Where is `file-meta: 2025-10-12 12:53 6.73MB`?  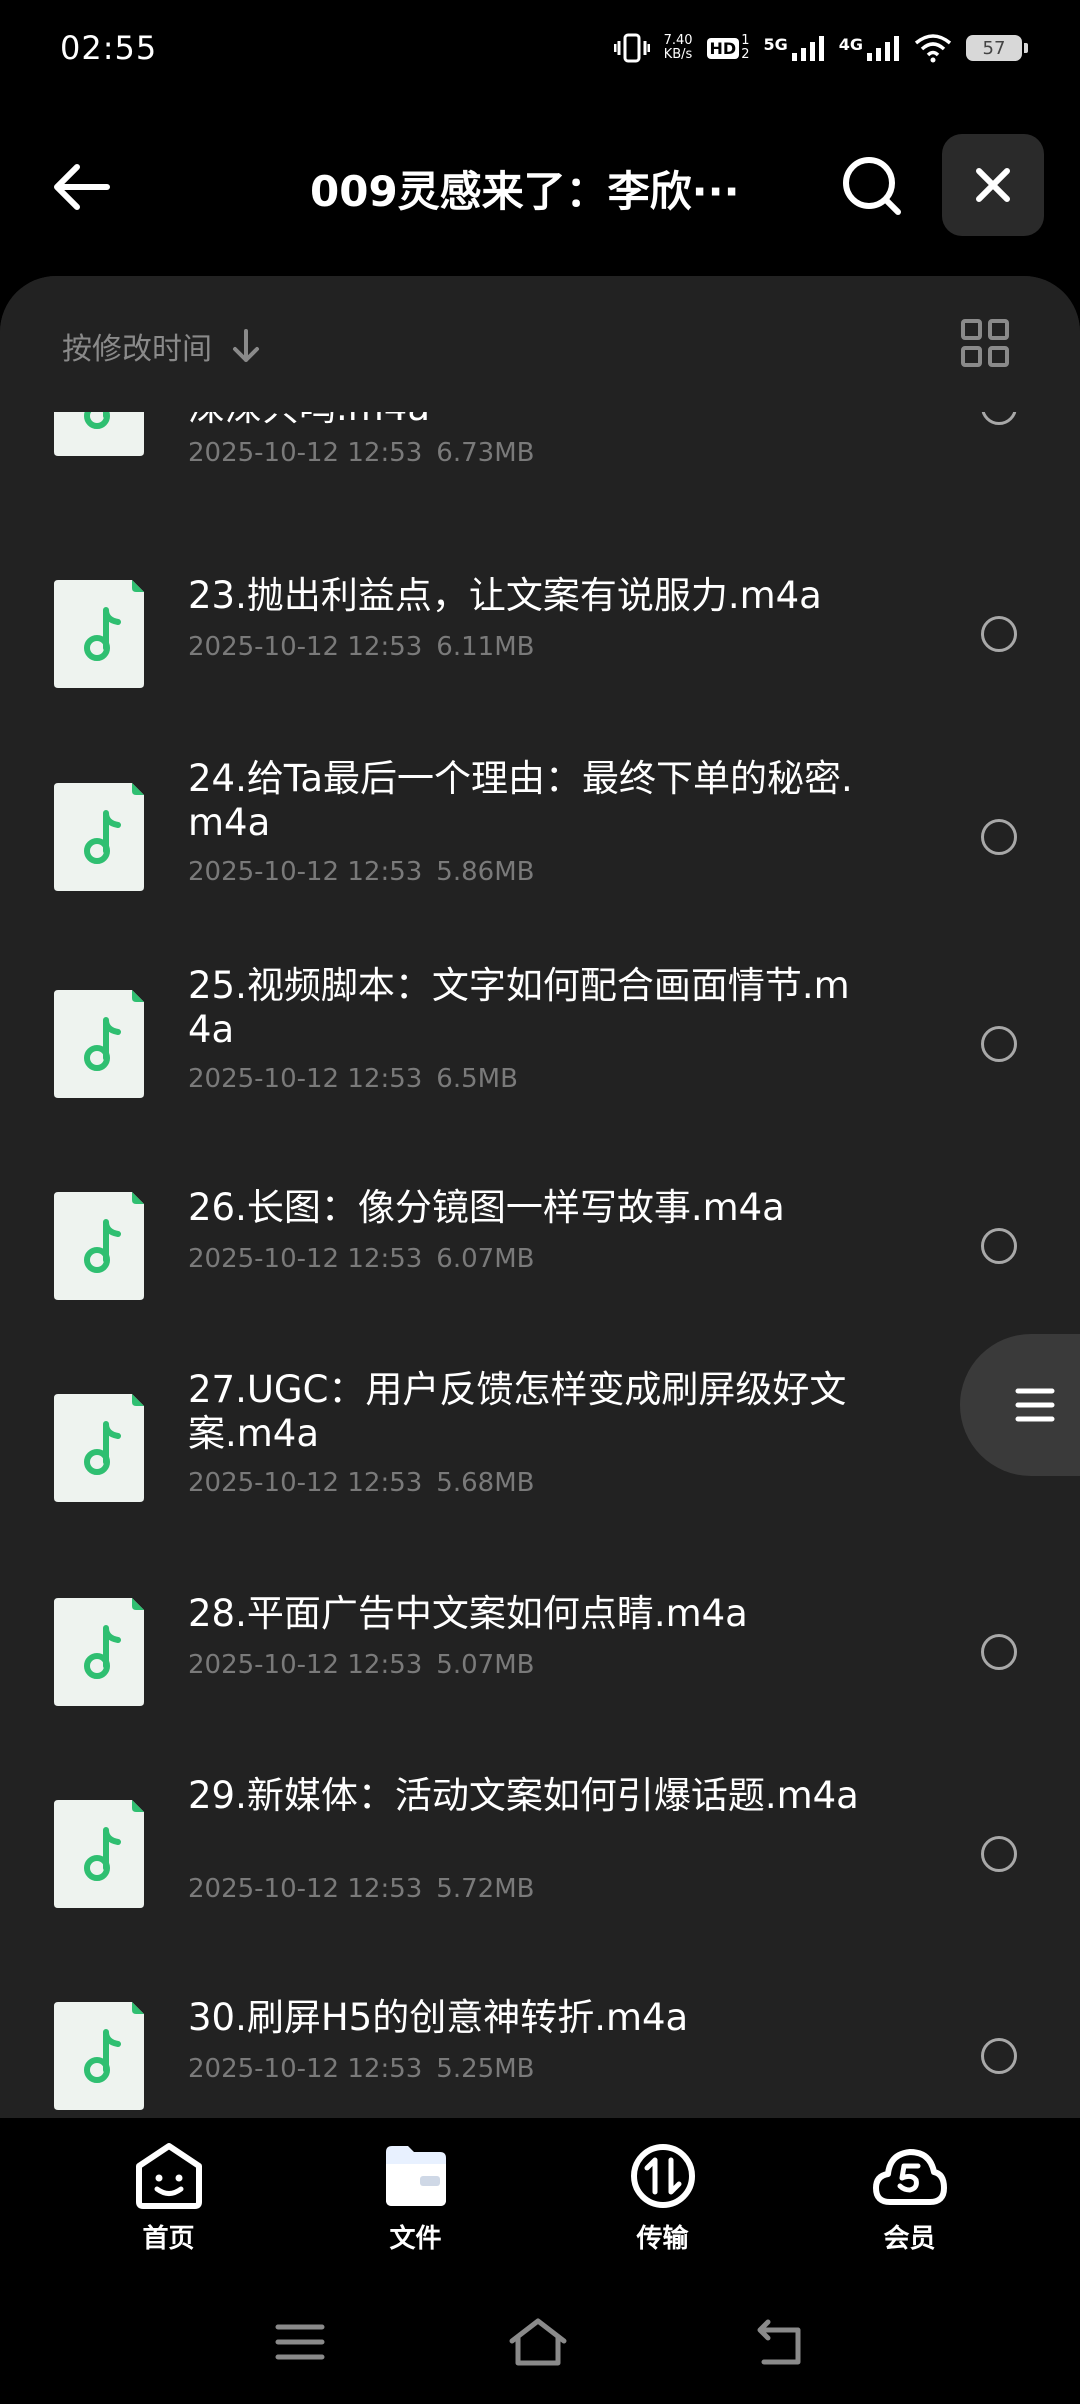 file-meta: 2025-10-12 12:53 6.73MB is located at coordinates (361, 453).